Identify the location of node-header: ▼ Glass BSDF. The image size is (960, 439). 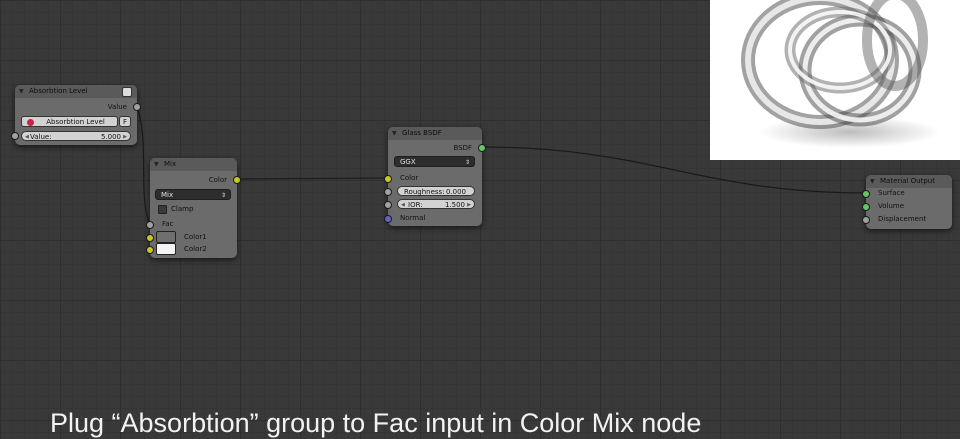
(435, 133).